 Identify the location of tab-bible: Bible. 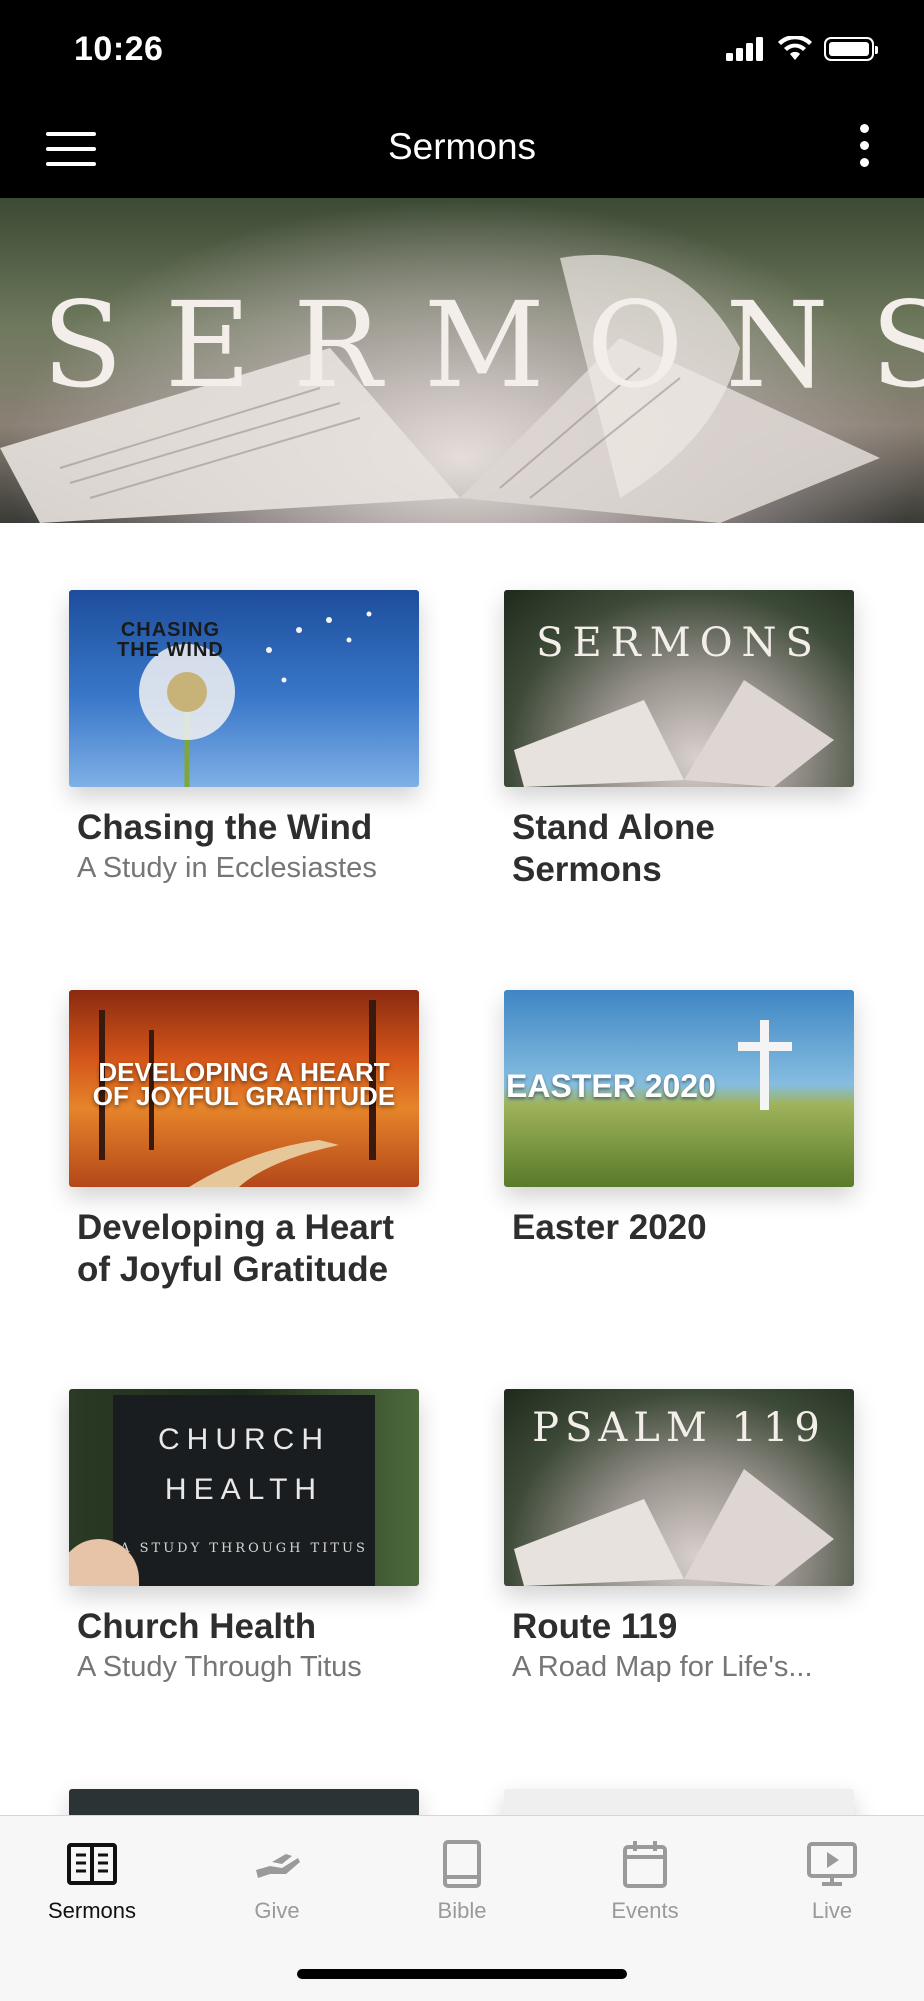
(462, 1880).